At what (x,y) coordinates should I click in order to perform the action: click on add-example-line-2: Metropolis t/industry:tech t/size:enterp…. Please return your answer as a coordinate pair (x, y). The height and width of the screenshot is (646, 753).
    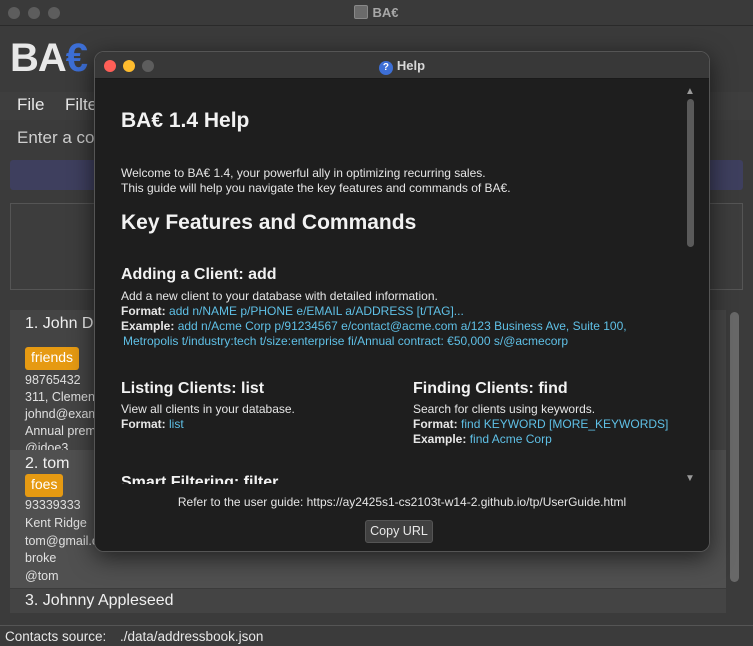
    Looking at the image, I should click on (346, 341).